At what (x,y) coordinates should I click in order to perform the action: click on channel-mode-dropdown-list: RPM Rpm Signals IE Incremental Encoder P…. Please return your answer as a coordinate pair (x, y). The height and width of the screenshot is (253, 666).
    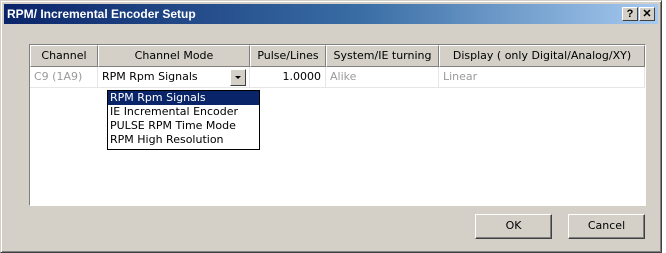
    Looking at the image, I should click on (183, 120).